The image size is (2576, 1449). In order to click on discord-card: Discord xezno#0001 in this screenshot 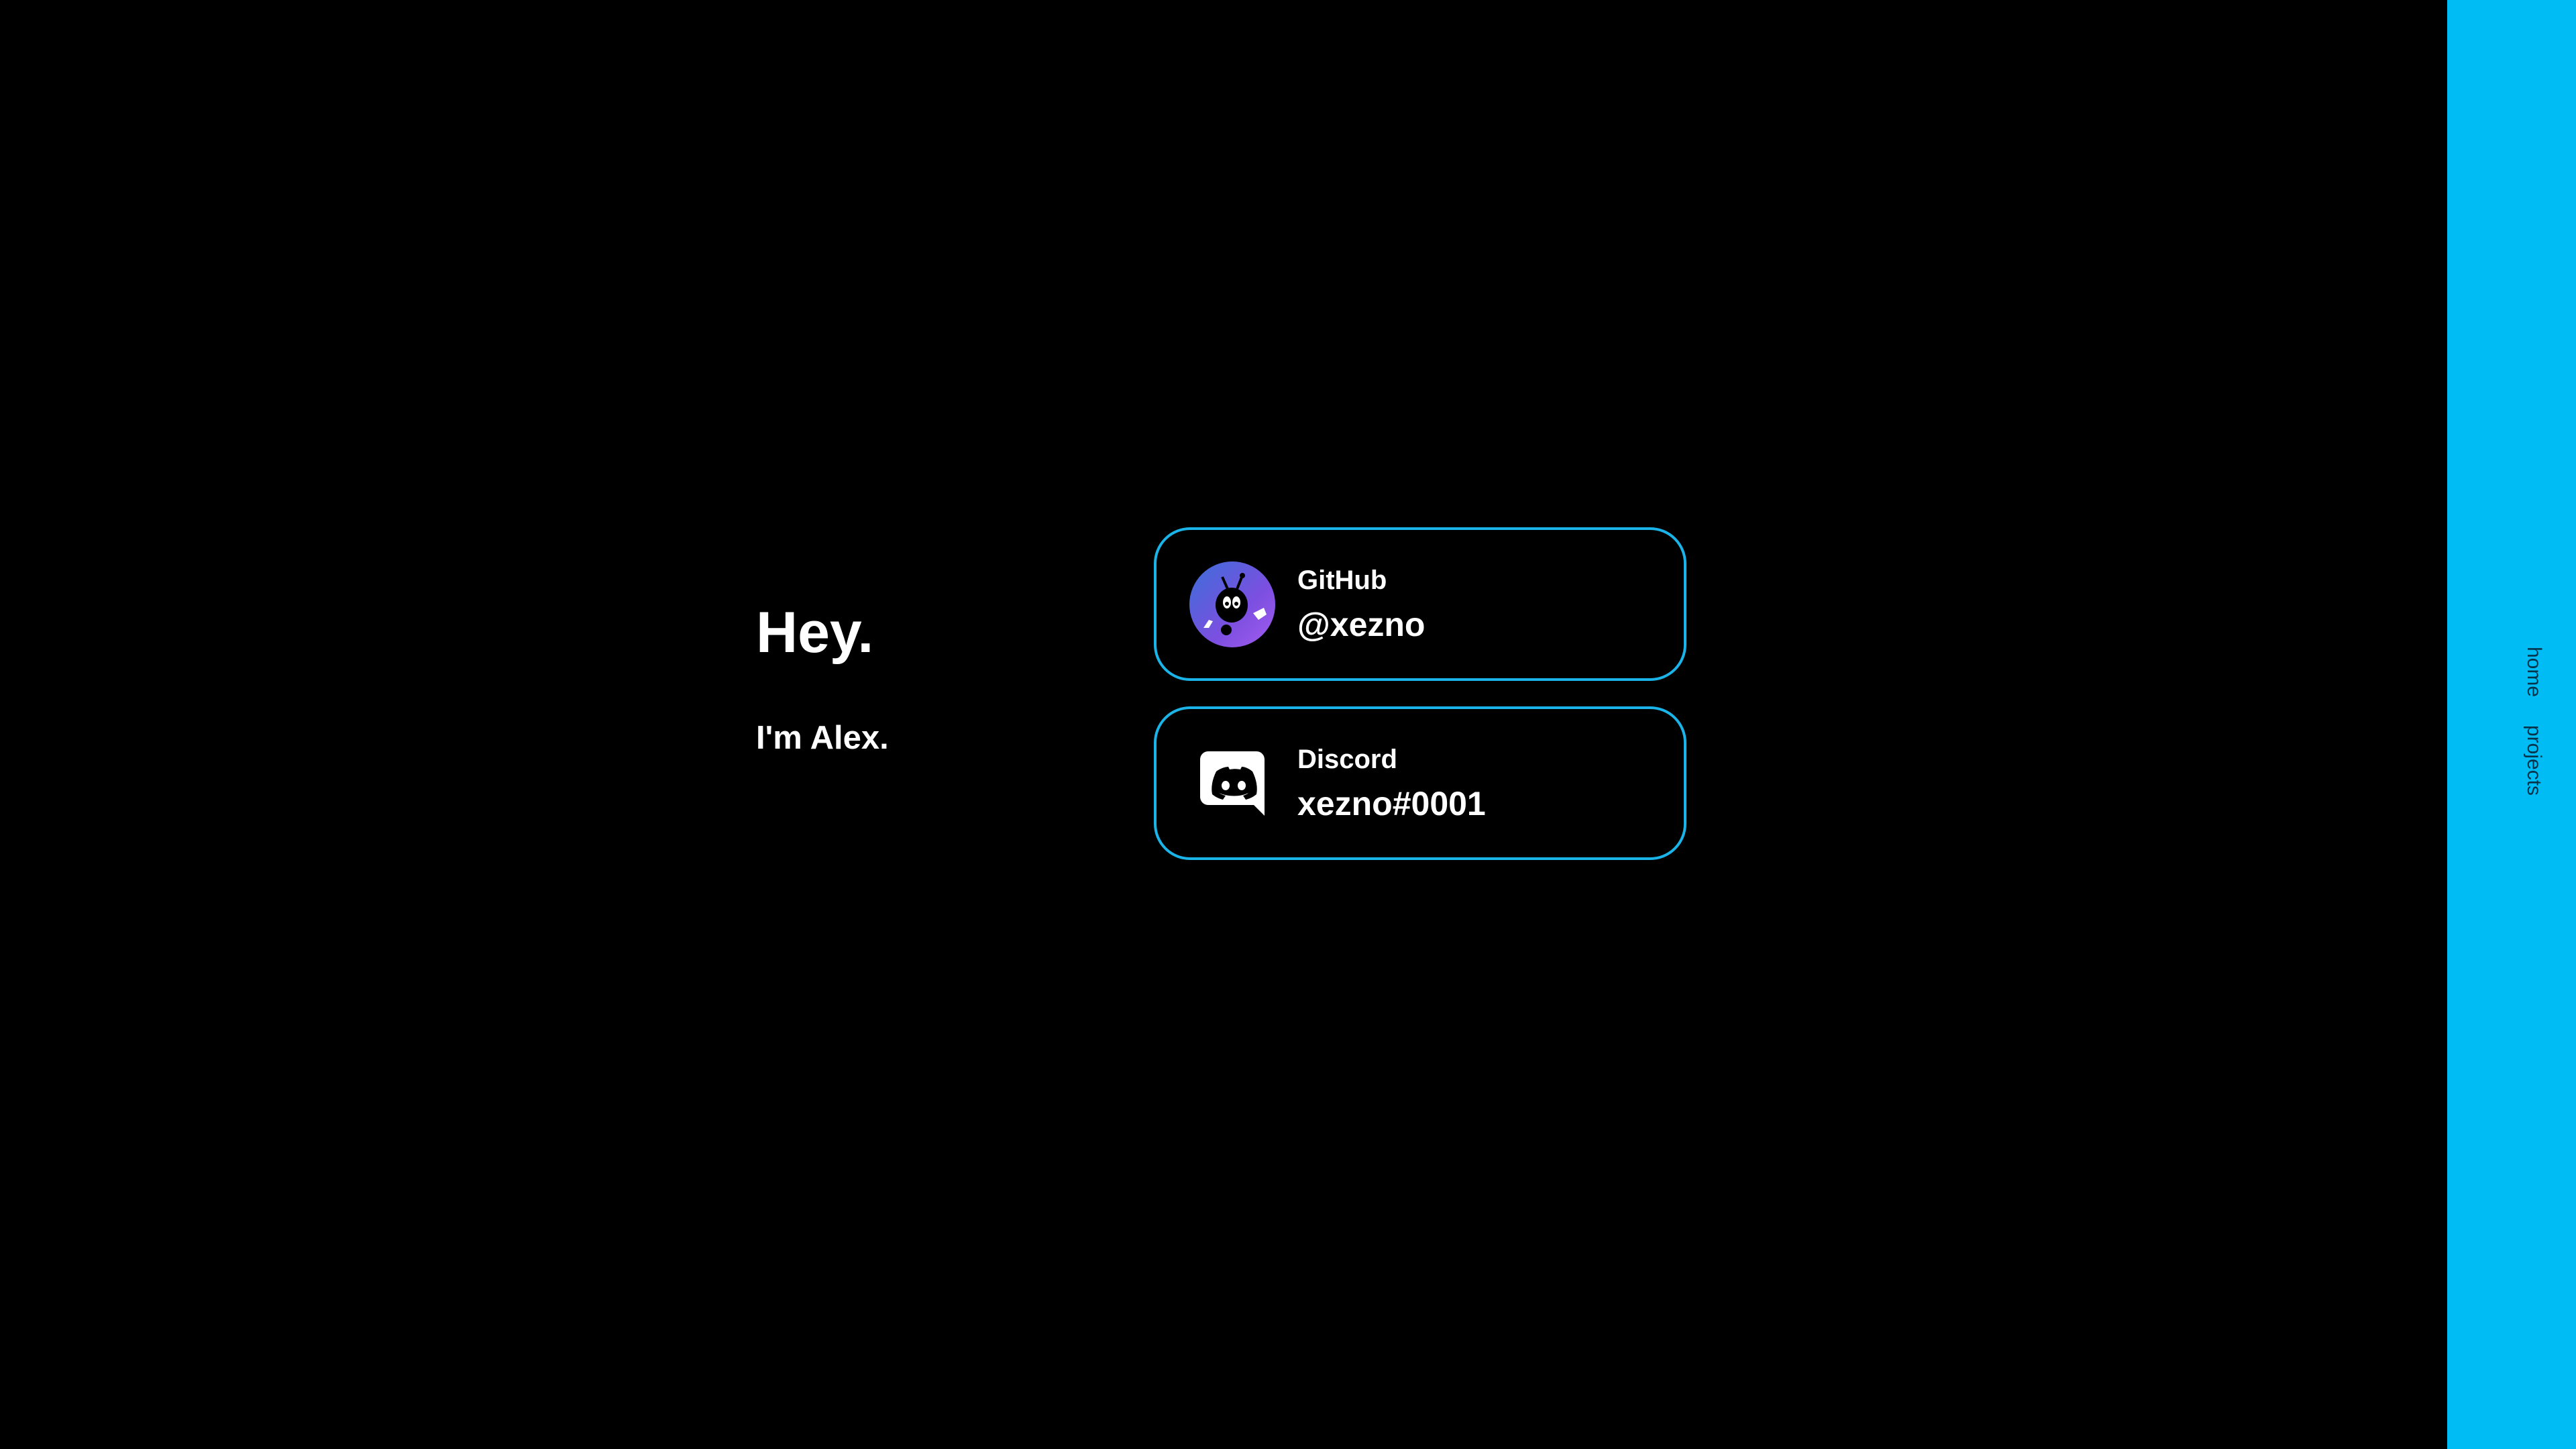, I will do `click(1420, 783)`.